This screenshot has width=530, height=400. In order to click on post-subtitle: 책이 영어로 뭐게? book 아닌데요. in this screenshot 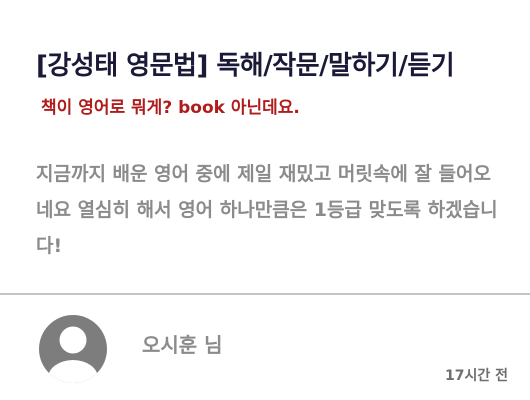, I will do `click(170, 108)`.